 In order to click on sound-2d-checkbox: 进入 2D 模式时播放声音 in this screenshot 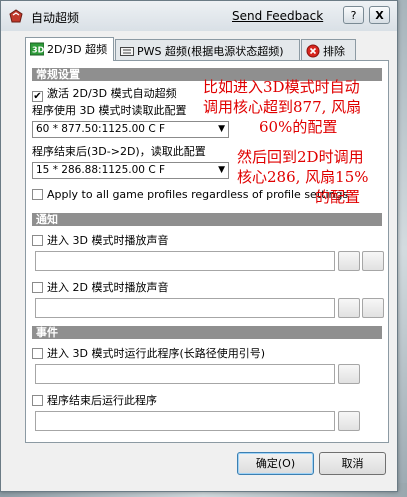, I will do `click(100, 287)`.